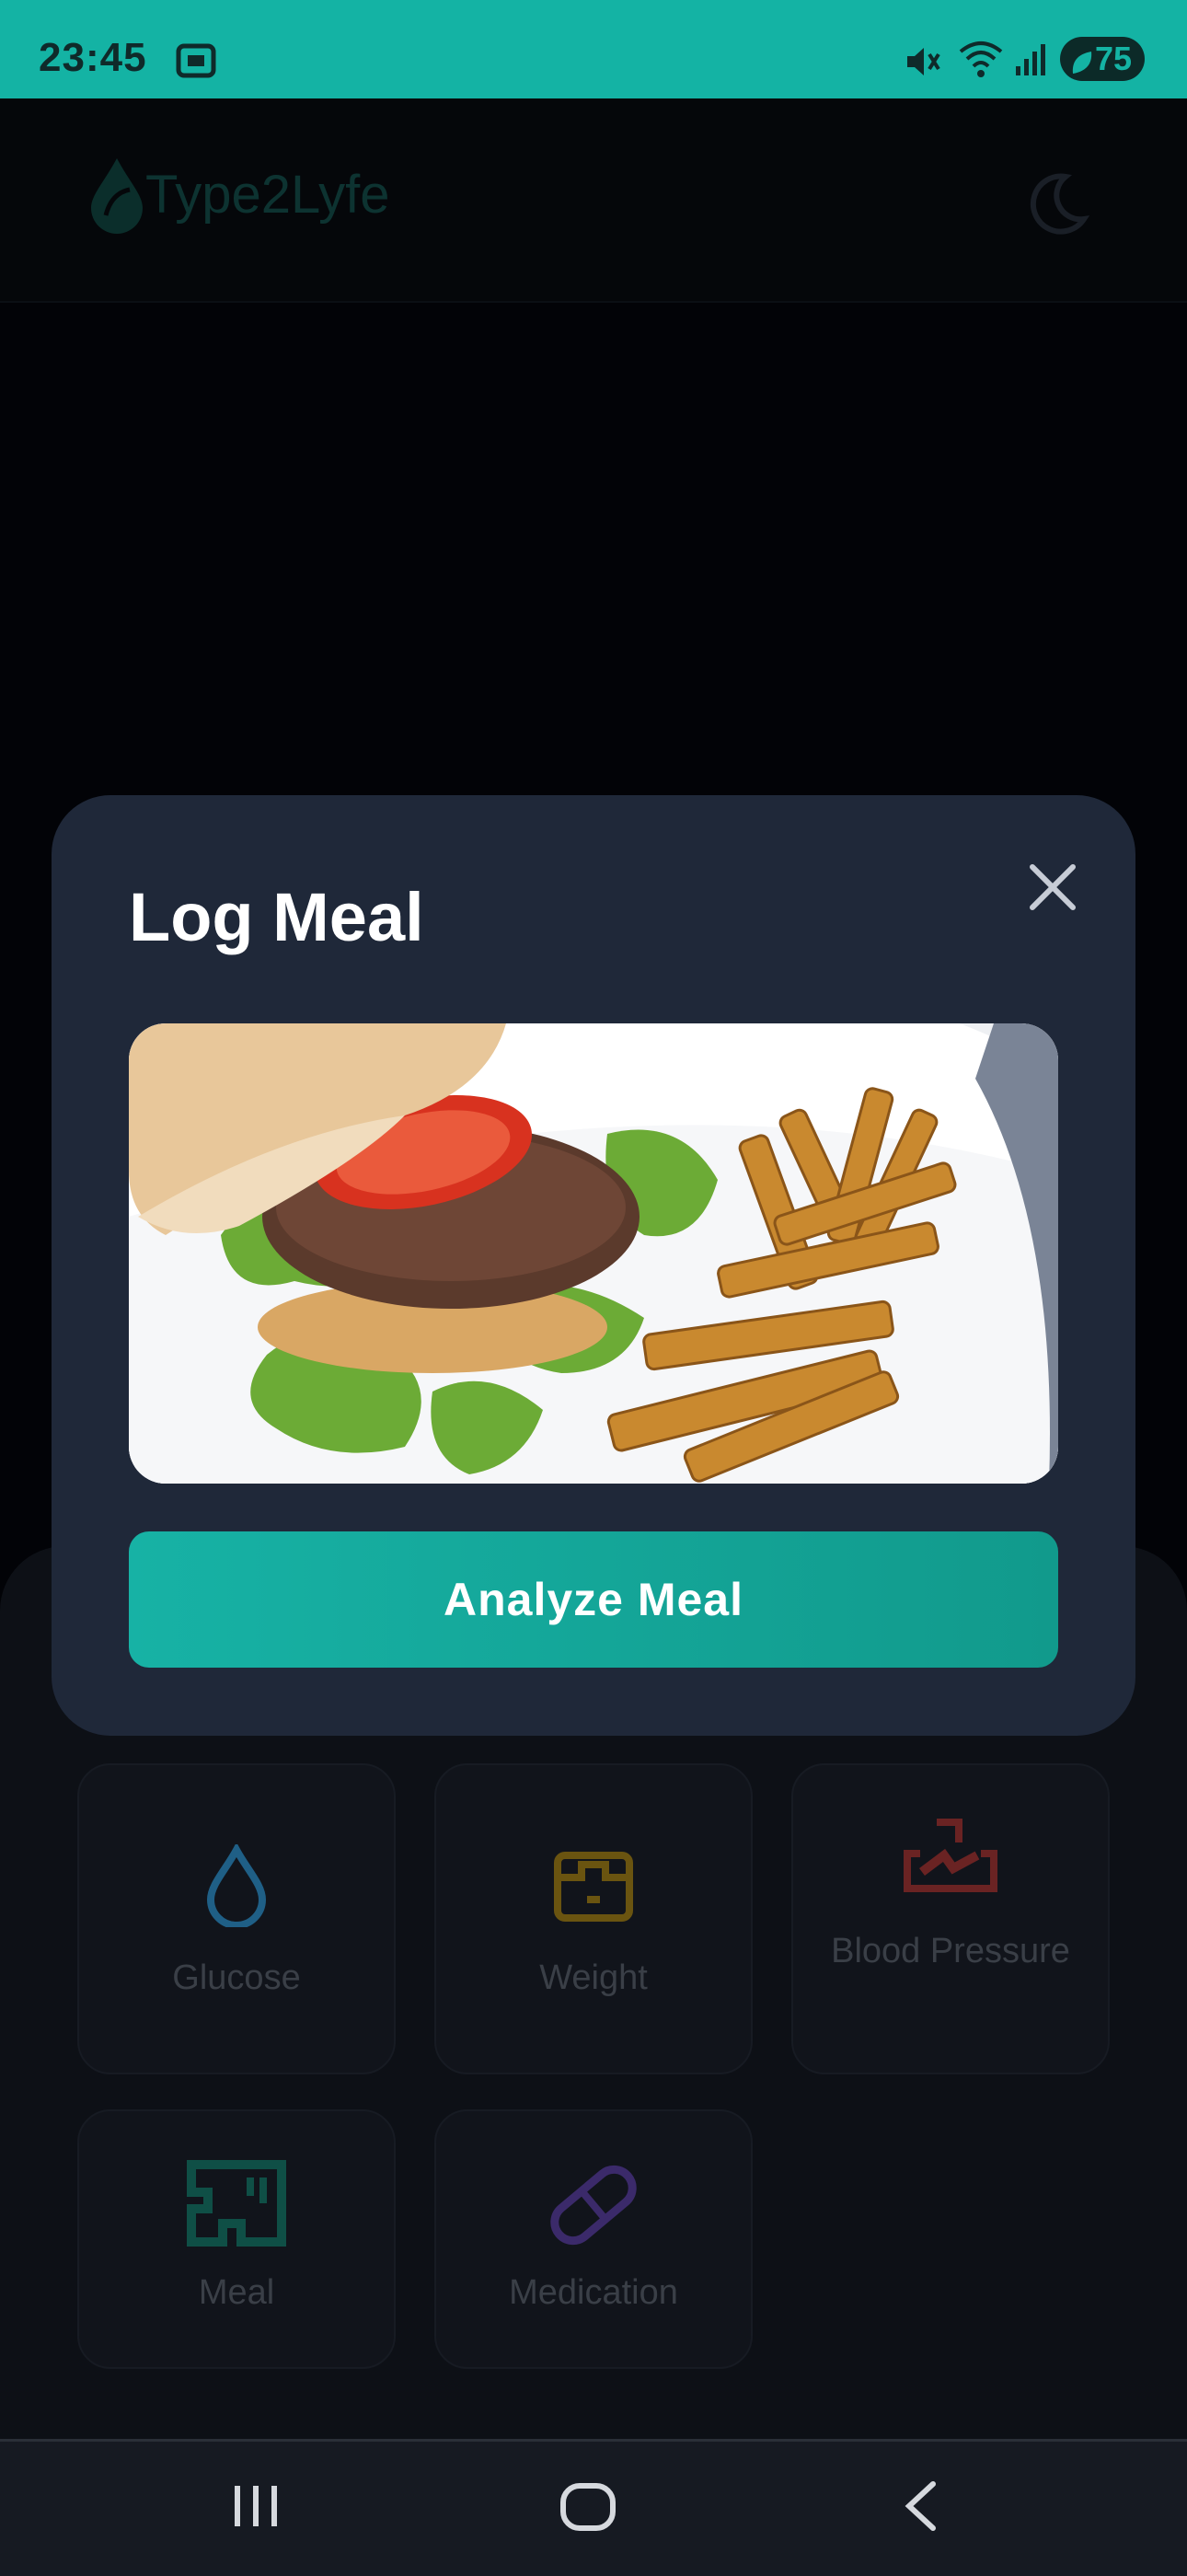 Image resolution: width=1187 pixels, height=2576 pixels. Describe the element at coordinates (921, 2508) in the screenshot. I see `back-icon` at that location.